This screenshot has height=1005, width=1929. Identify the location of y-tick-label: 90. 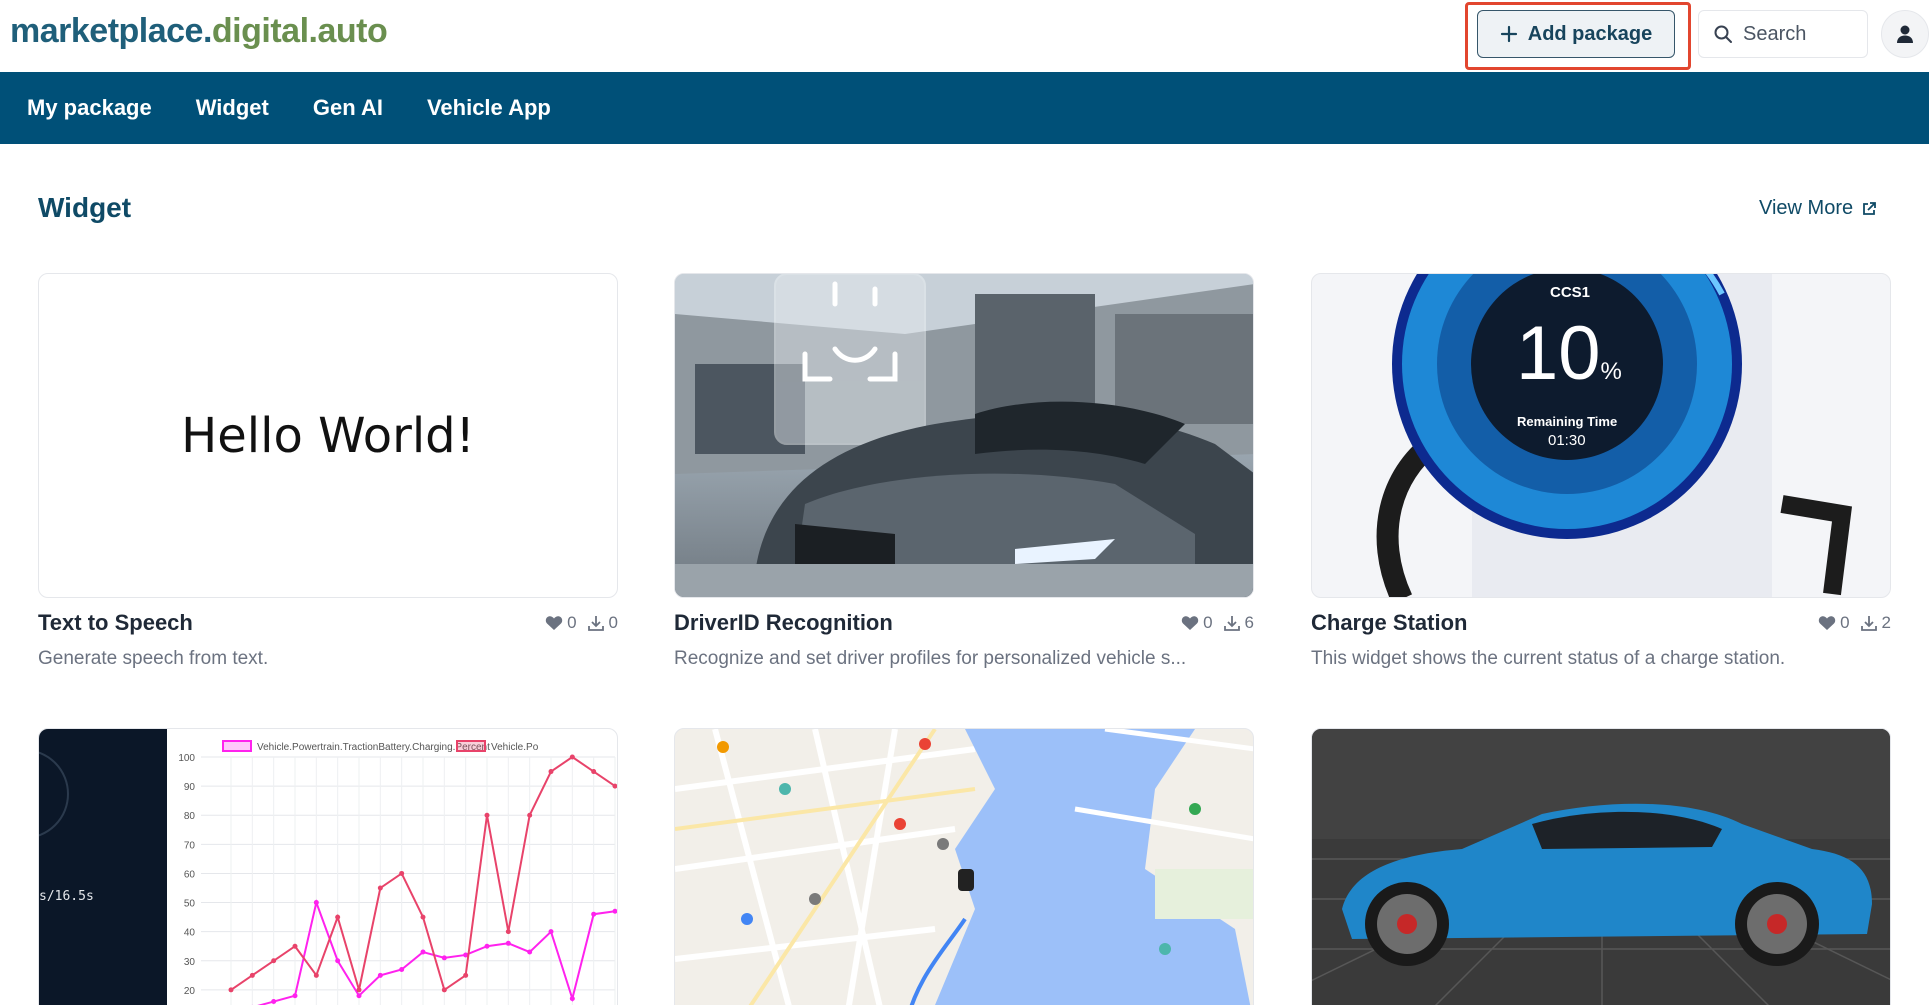
(190, 787).